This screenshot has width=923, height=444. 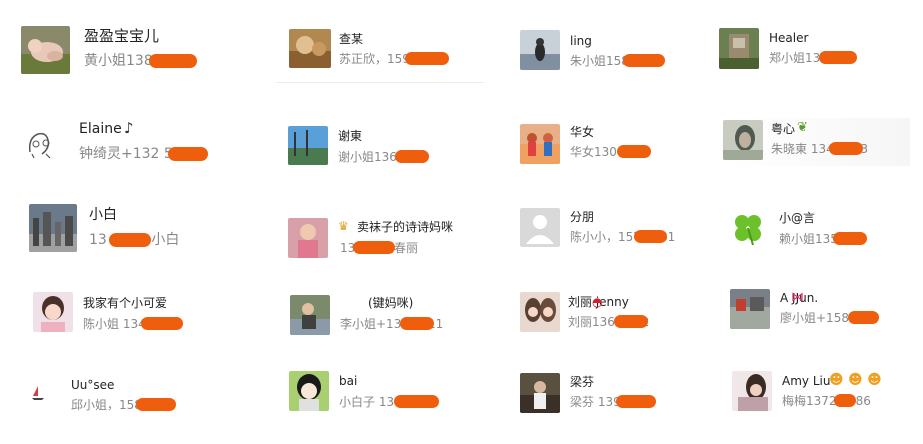 I want to click on contact-name: 查某, so click(x=351, y=39).